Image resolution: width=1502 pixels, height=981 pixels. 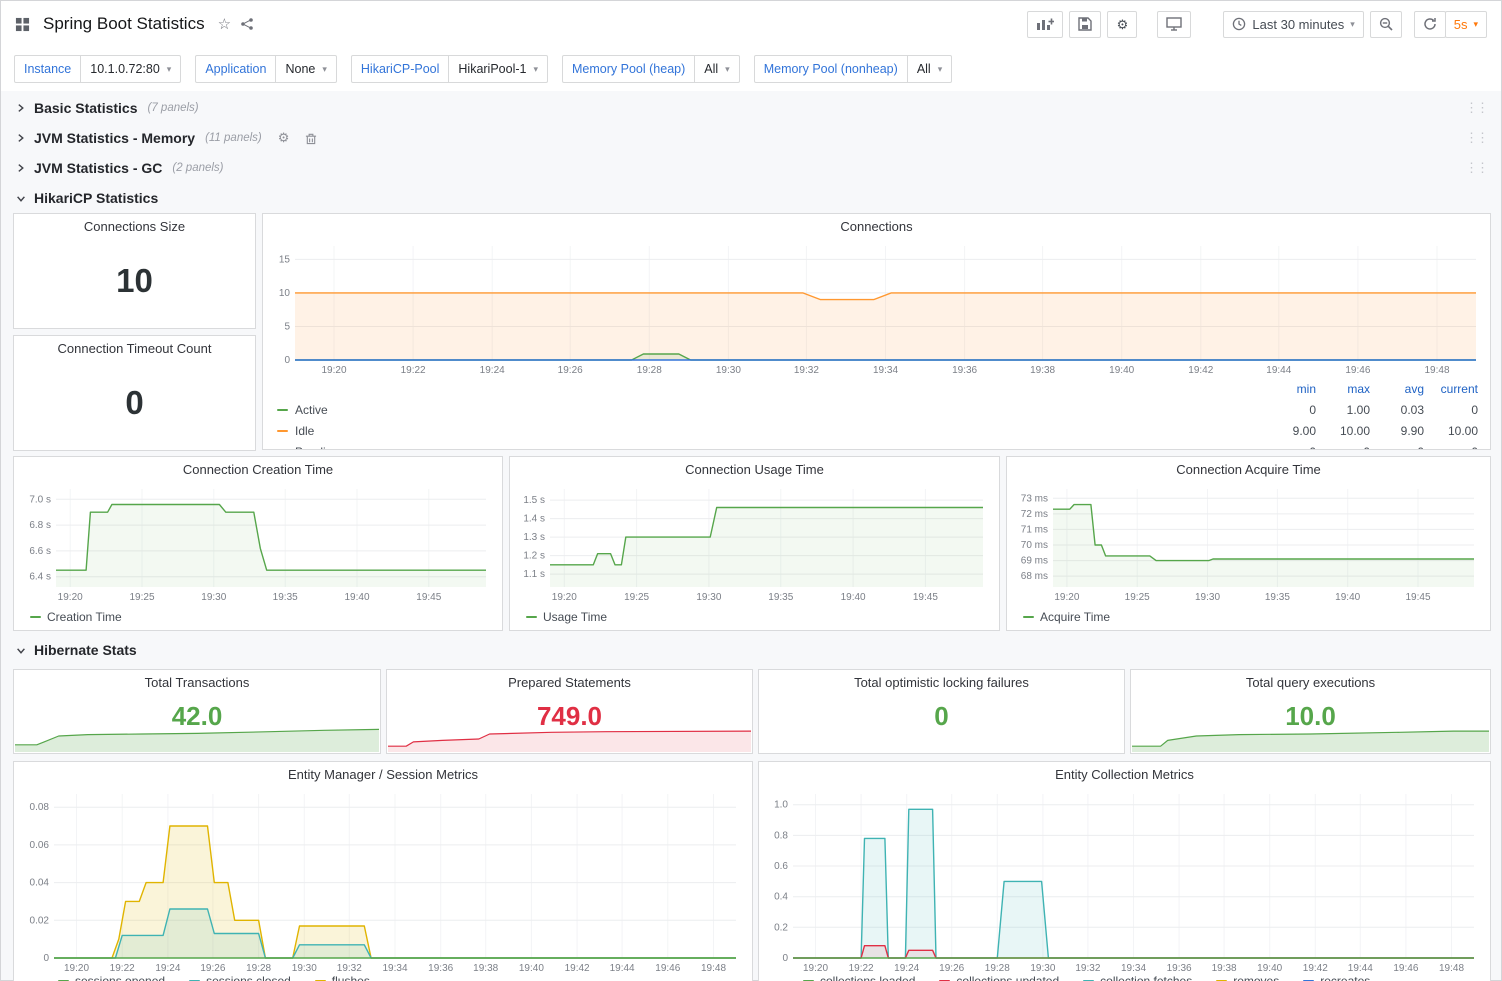 What do you see at coordinates (134, 349) in the screenshot?
I see `panel-title: Connection Timeout Count` at bounding box center [134, 349].